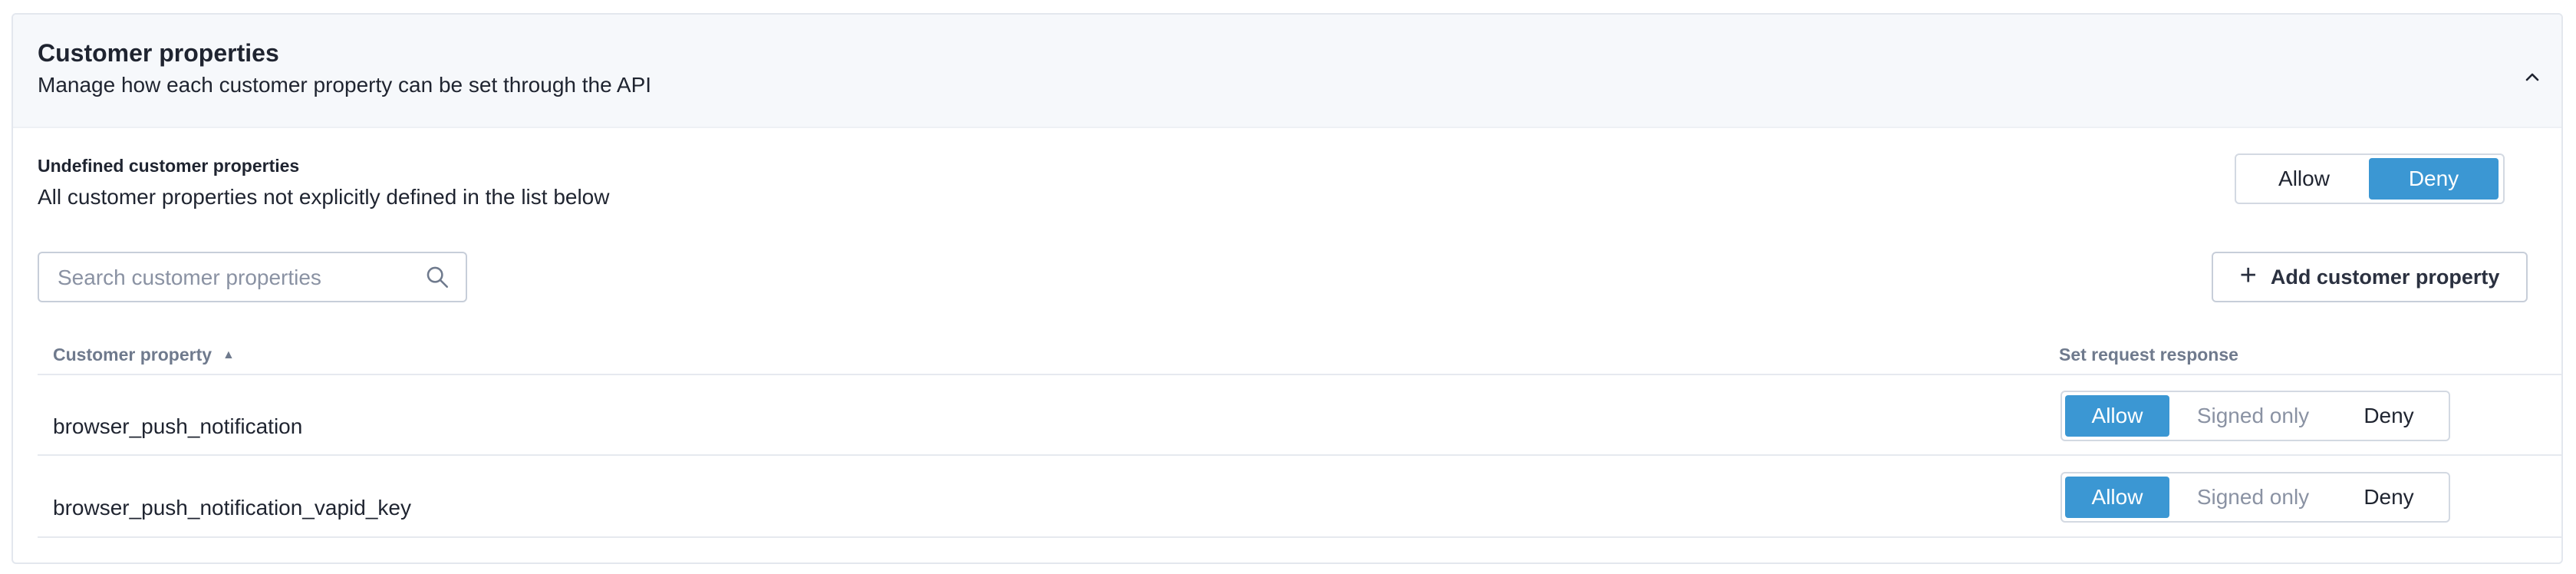 The height and width of the screenshot is (574, 2576). What do you see at coordinates (169, 166) in the screenshot?
I see `undefined-properties-title: Undefined customer properties` at bounding box center [169, 166].